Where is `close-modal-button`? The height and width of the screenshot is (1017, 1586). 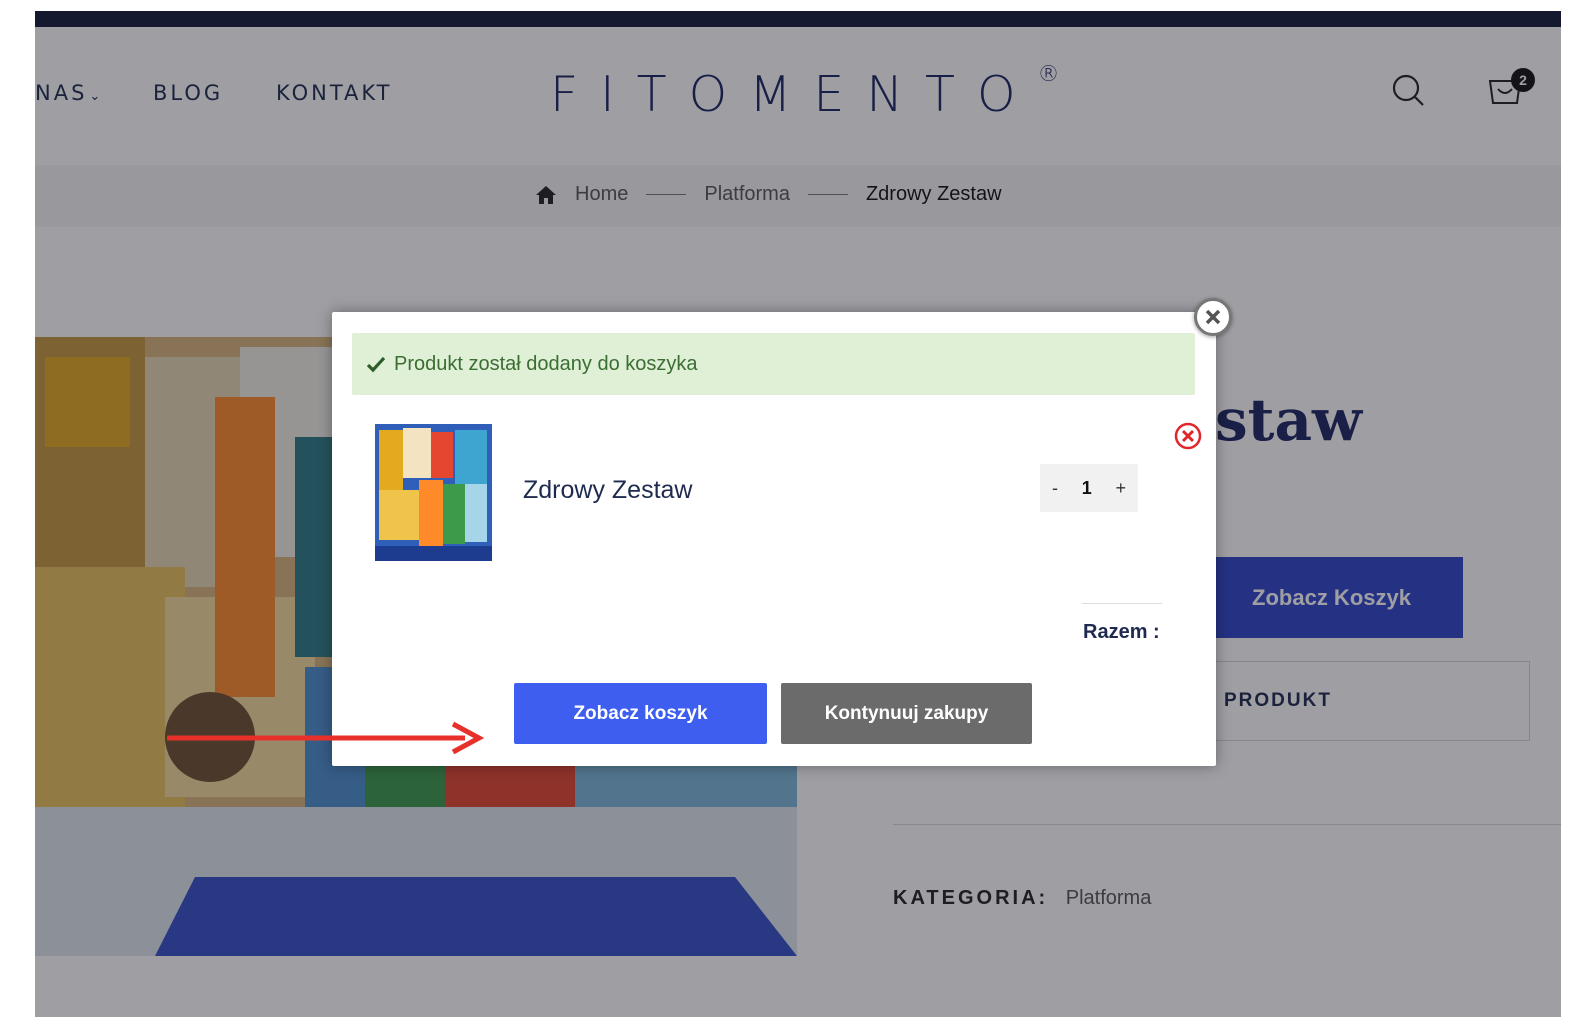
close-modal-button is located at coordinates (1213, 317).